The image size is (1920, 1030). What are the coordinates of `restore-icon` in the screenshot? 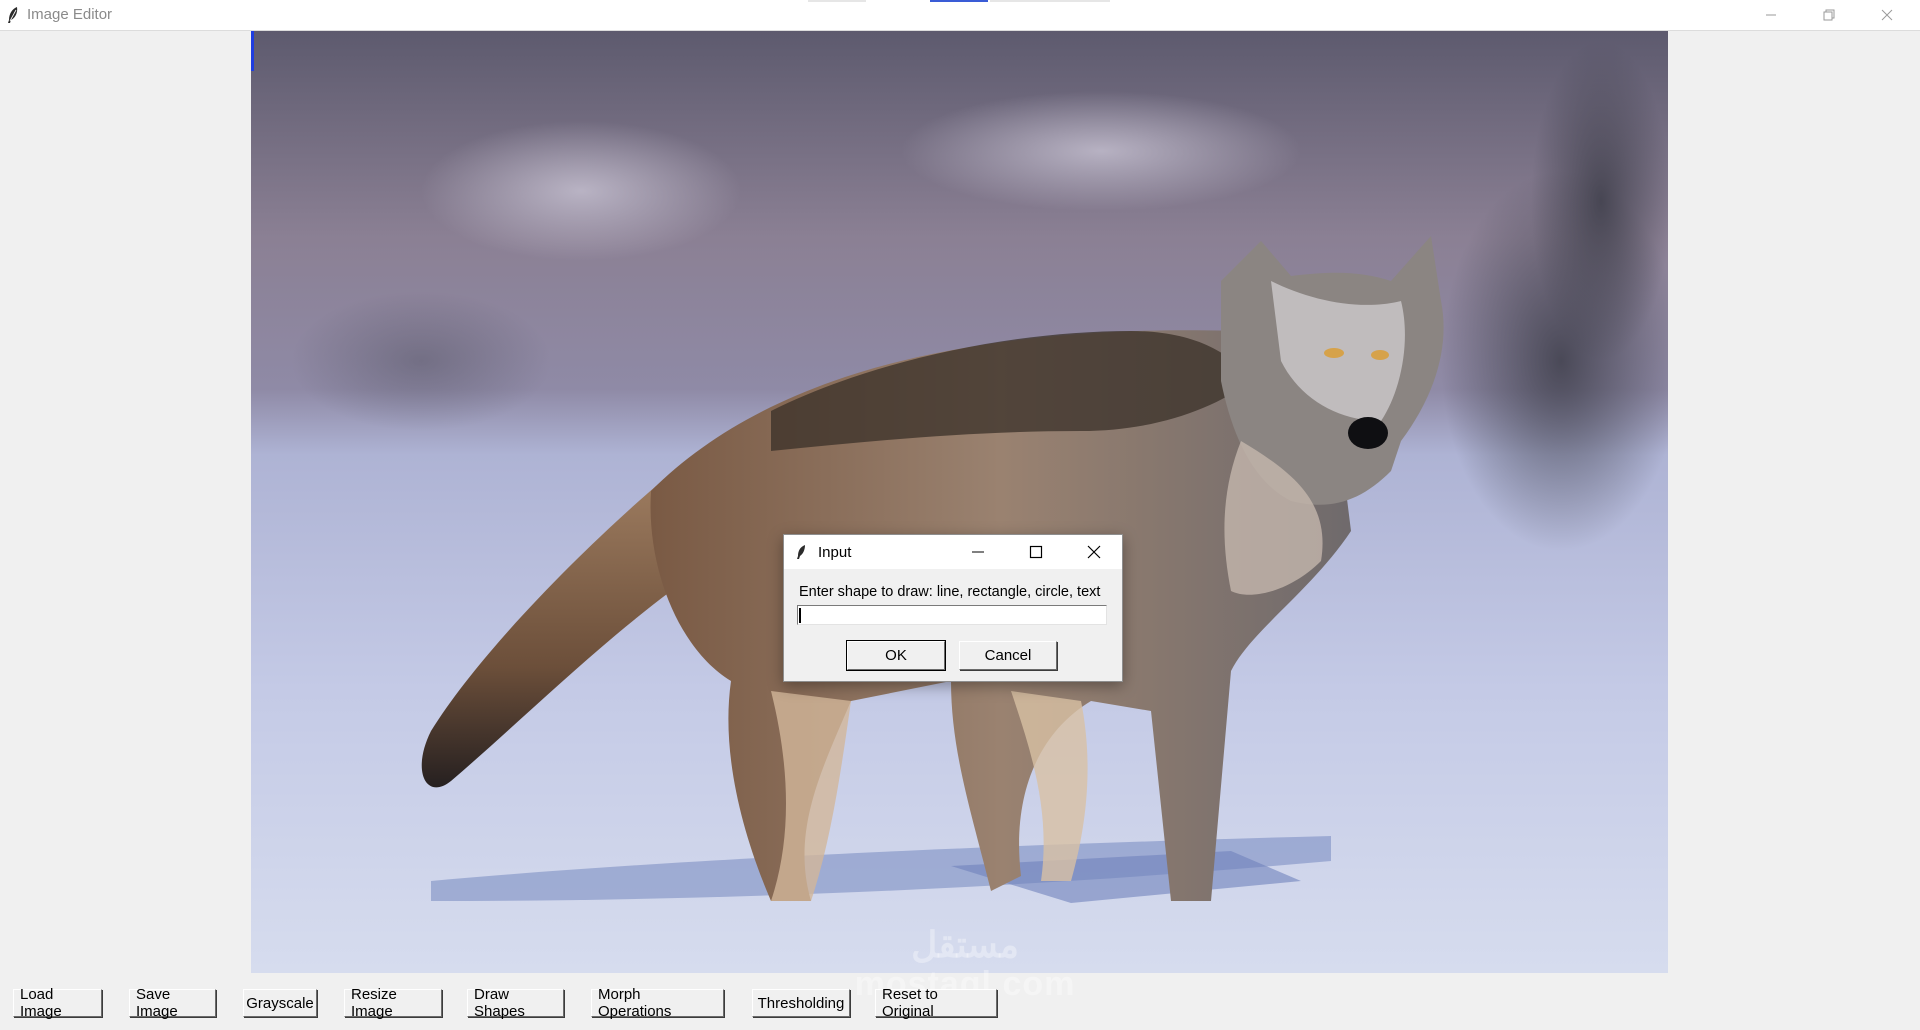 It's located at (1829, 15).